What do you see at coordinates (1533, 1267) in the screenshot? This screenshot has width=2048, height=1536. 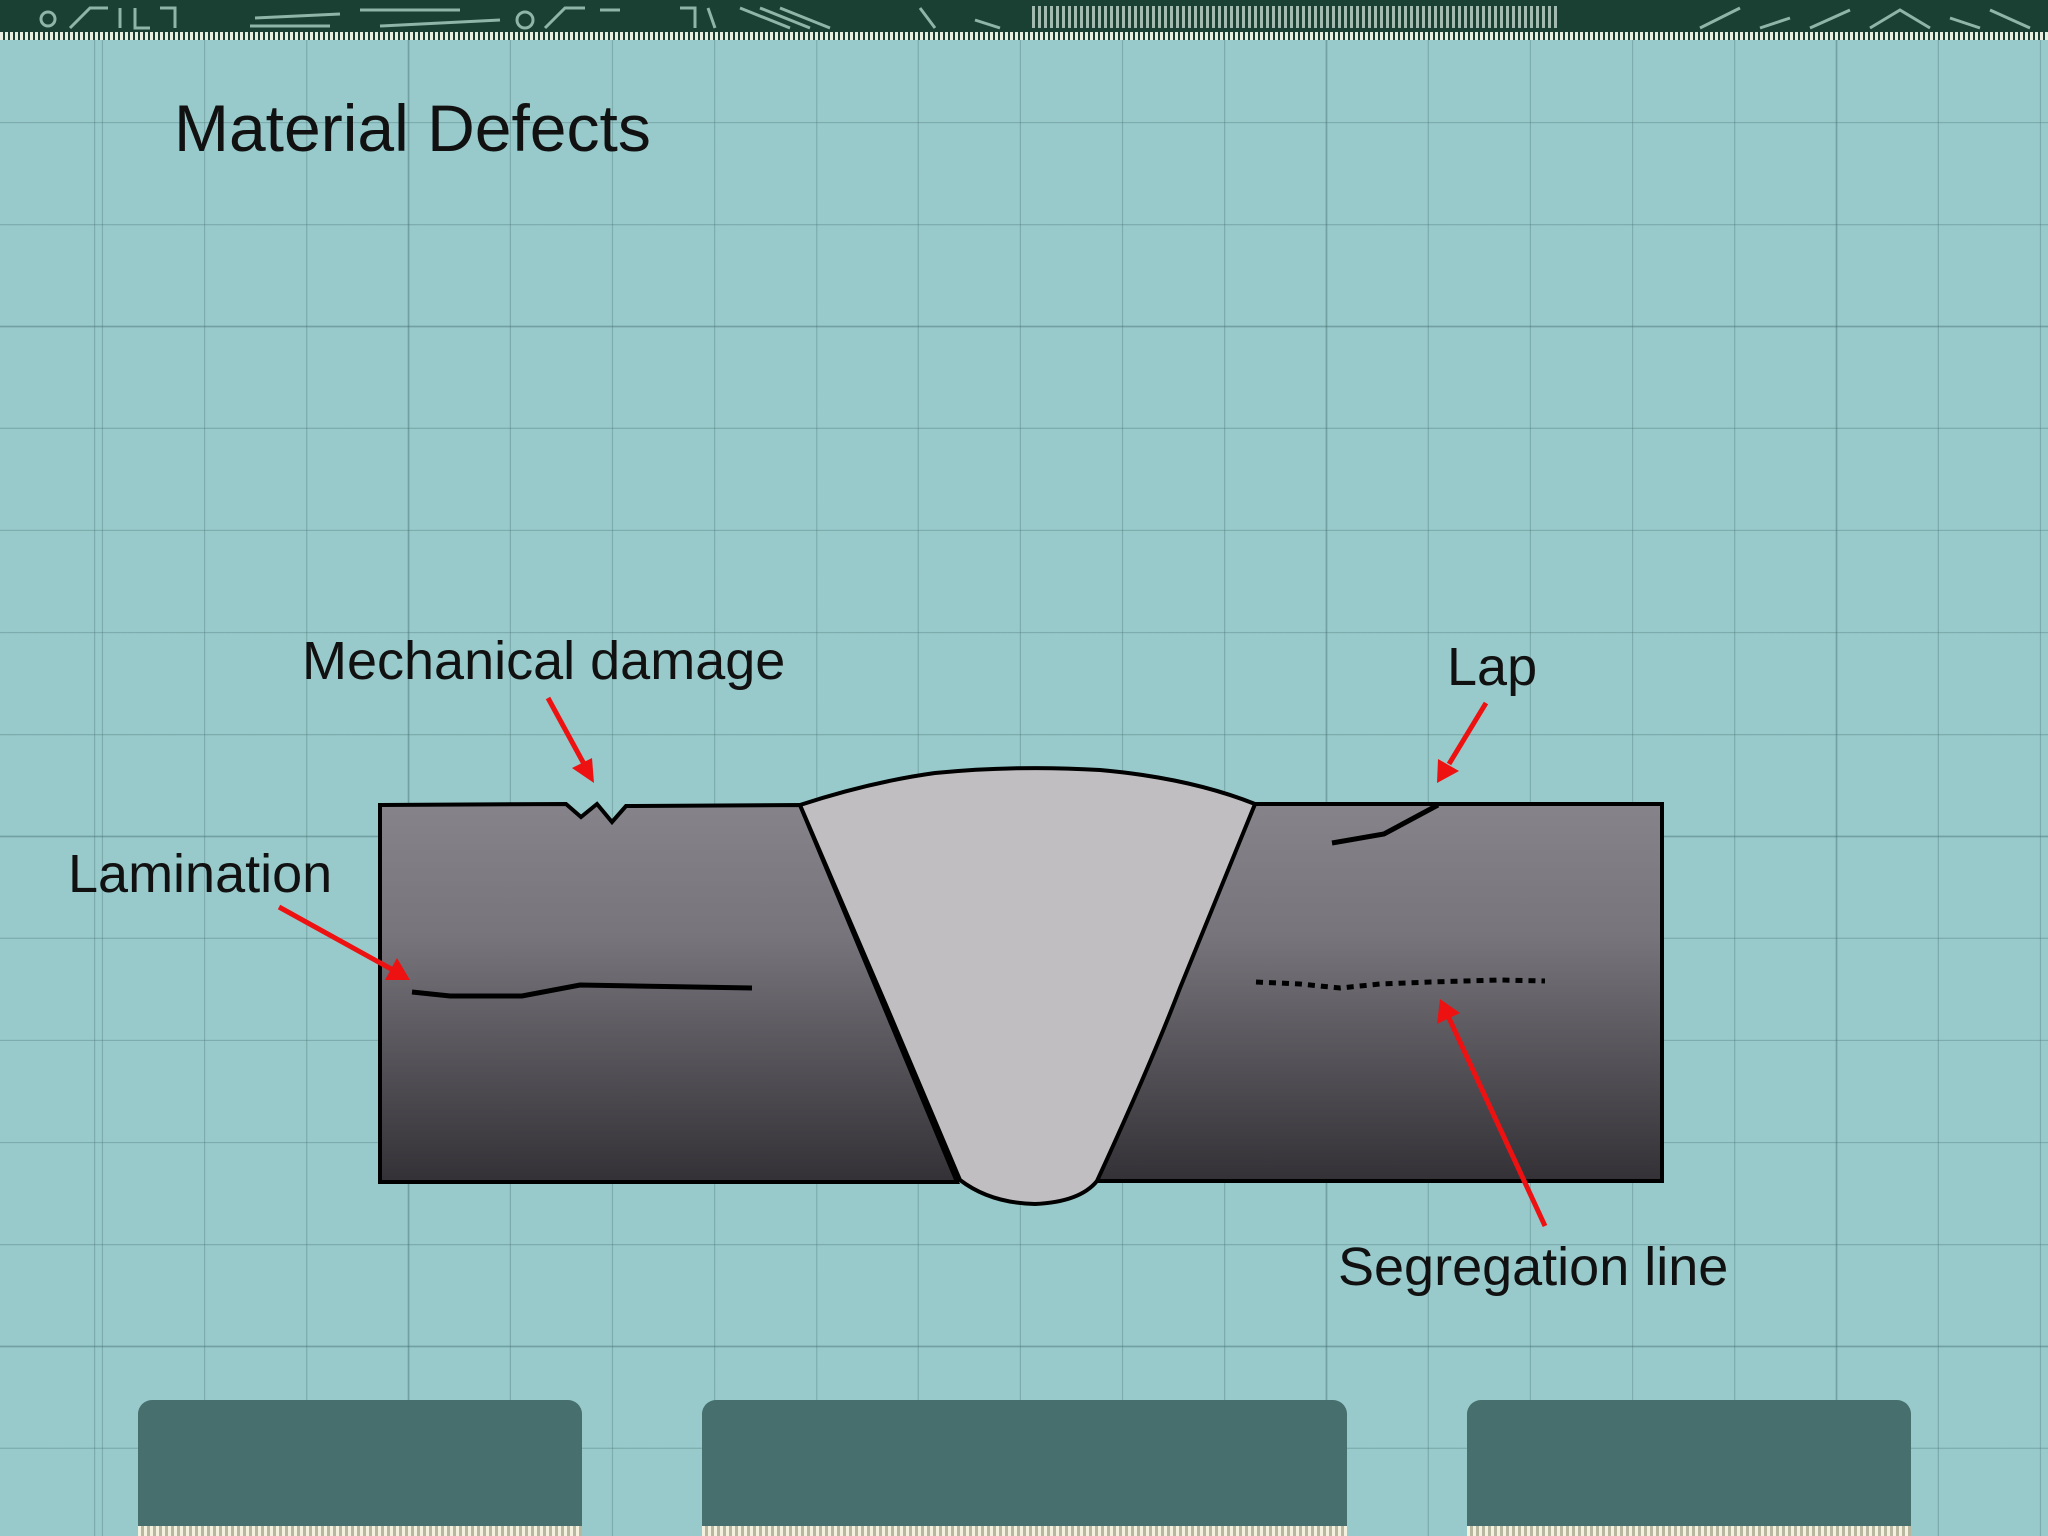 I see `segregation-line-label: Segregation line` at bounding box center [1533, 1267].